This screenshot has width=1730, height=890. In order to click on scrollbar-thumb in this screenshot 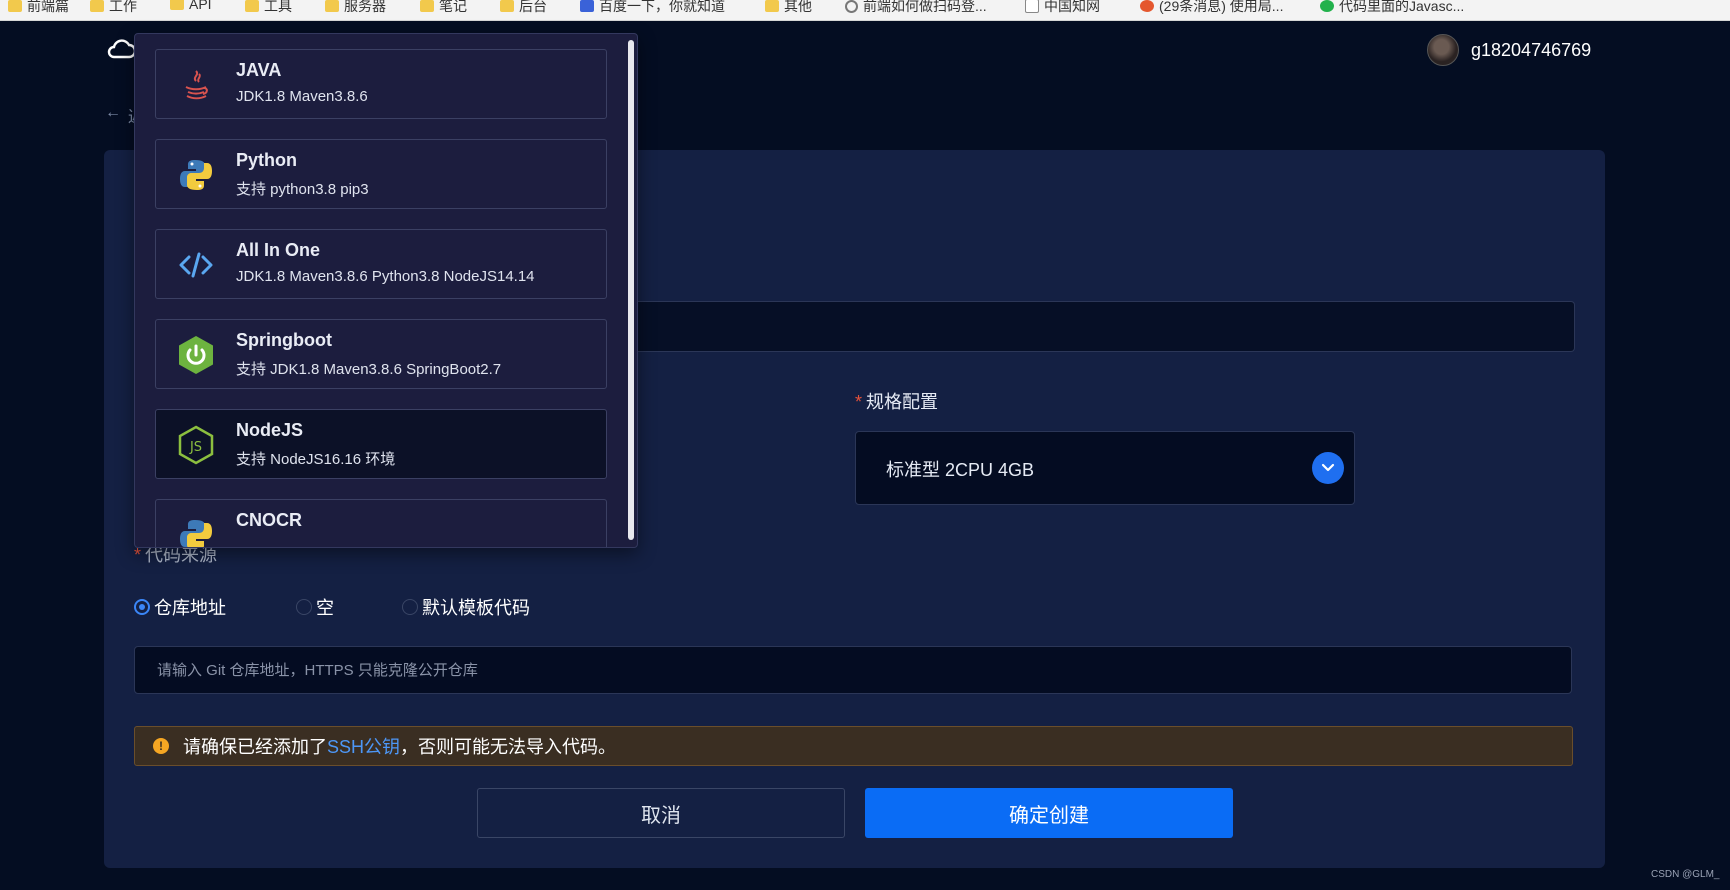, I will do `click(631, 290)`.